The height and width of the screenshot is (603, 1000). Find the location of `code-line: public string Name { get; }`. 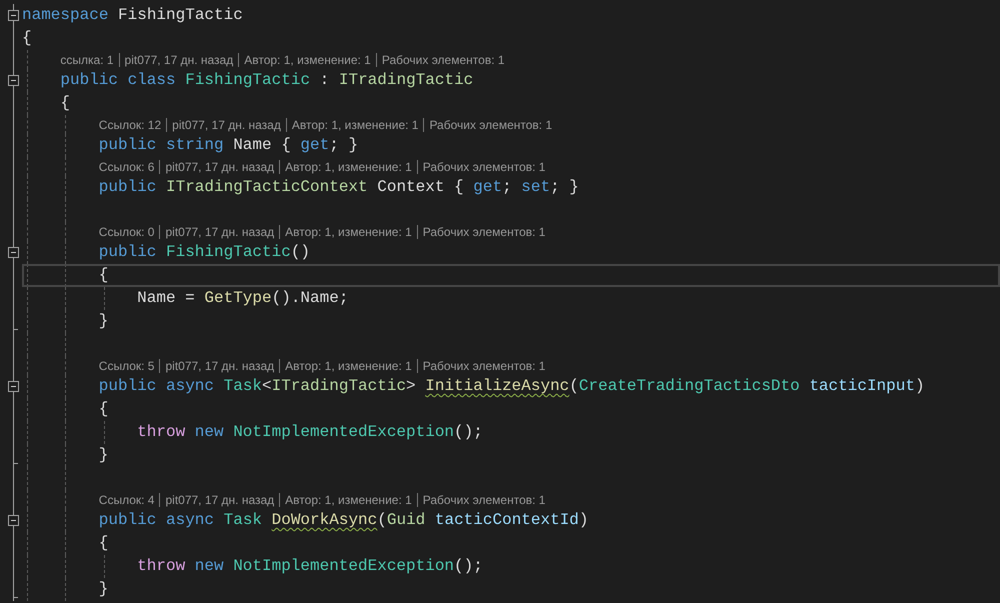

code-line: public string Name { get; } is located at coordinates (228, 145).